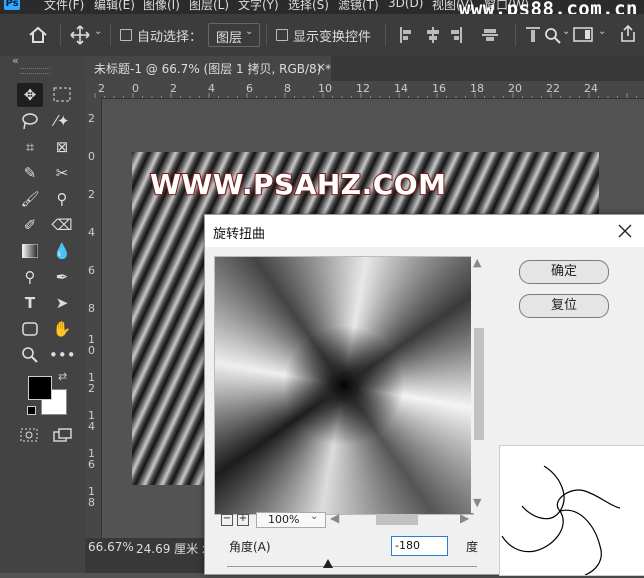 The image size is (644, 578). I want to click on pen-tool: ✒, so click(62, 277).